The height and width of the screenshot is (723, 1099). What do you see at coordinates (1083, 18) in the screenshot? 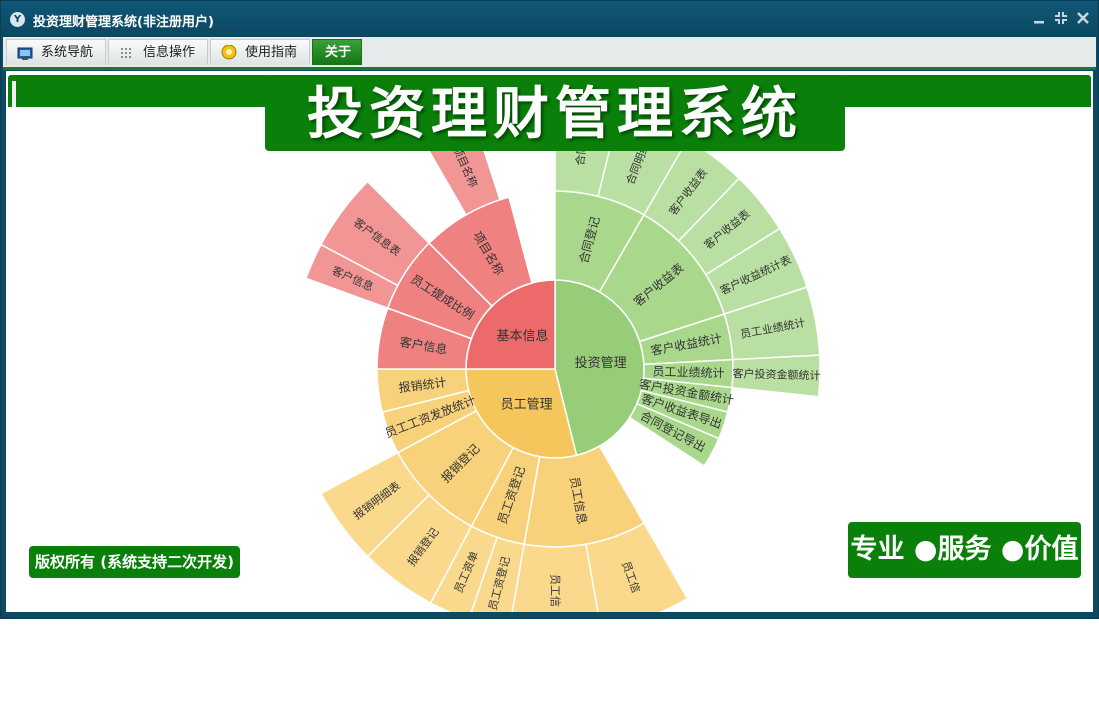
I see `close-icon` at bounding box center [1083, 18].